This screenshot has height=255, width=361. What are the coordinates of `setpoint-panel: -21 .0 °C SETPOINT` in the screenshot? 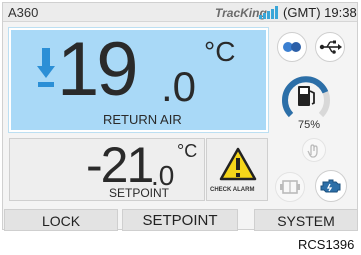 It's located at (107, 169).